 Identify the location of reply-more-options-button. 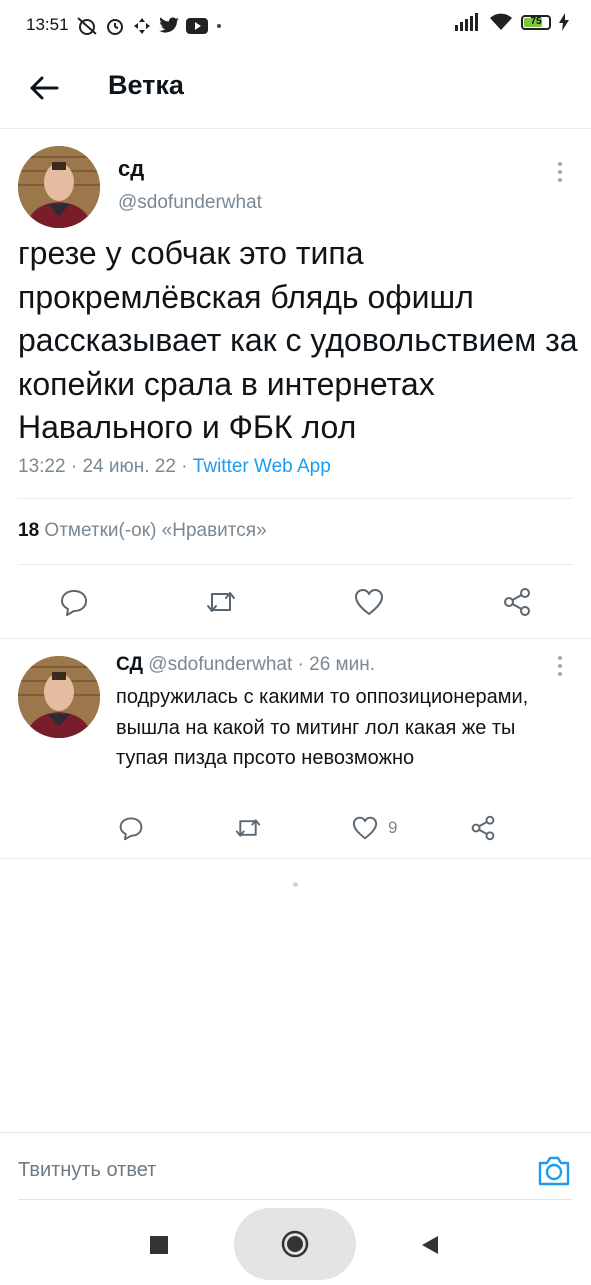
(560, 666).